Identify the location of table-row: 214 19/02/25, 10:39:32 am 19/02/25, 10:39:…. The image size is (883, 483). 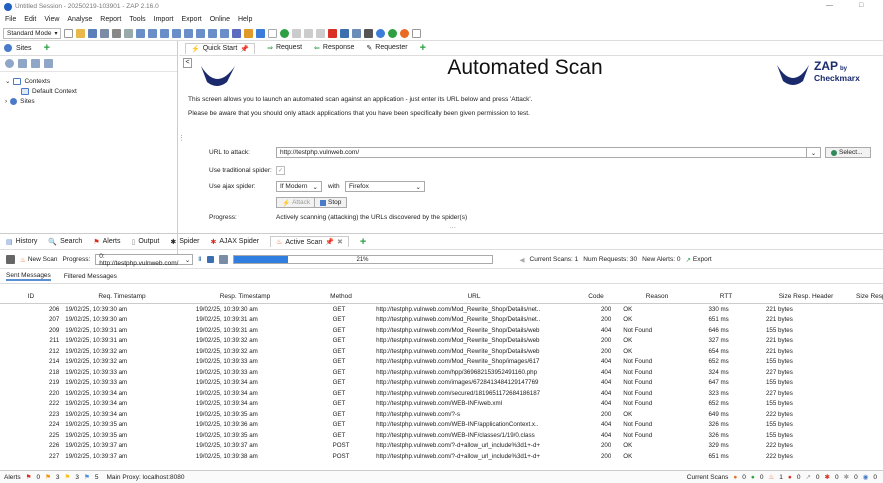
(441, 362).